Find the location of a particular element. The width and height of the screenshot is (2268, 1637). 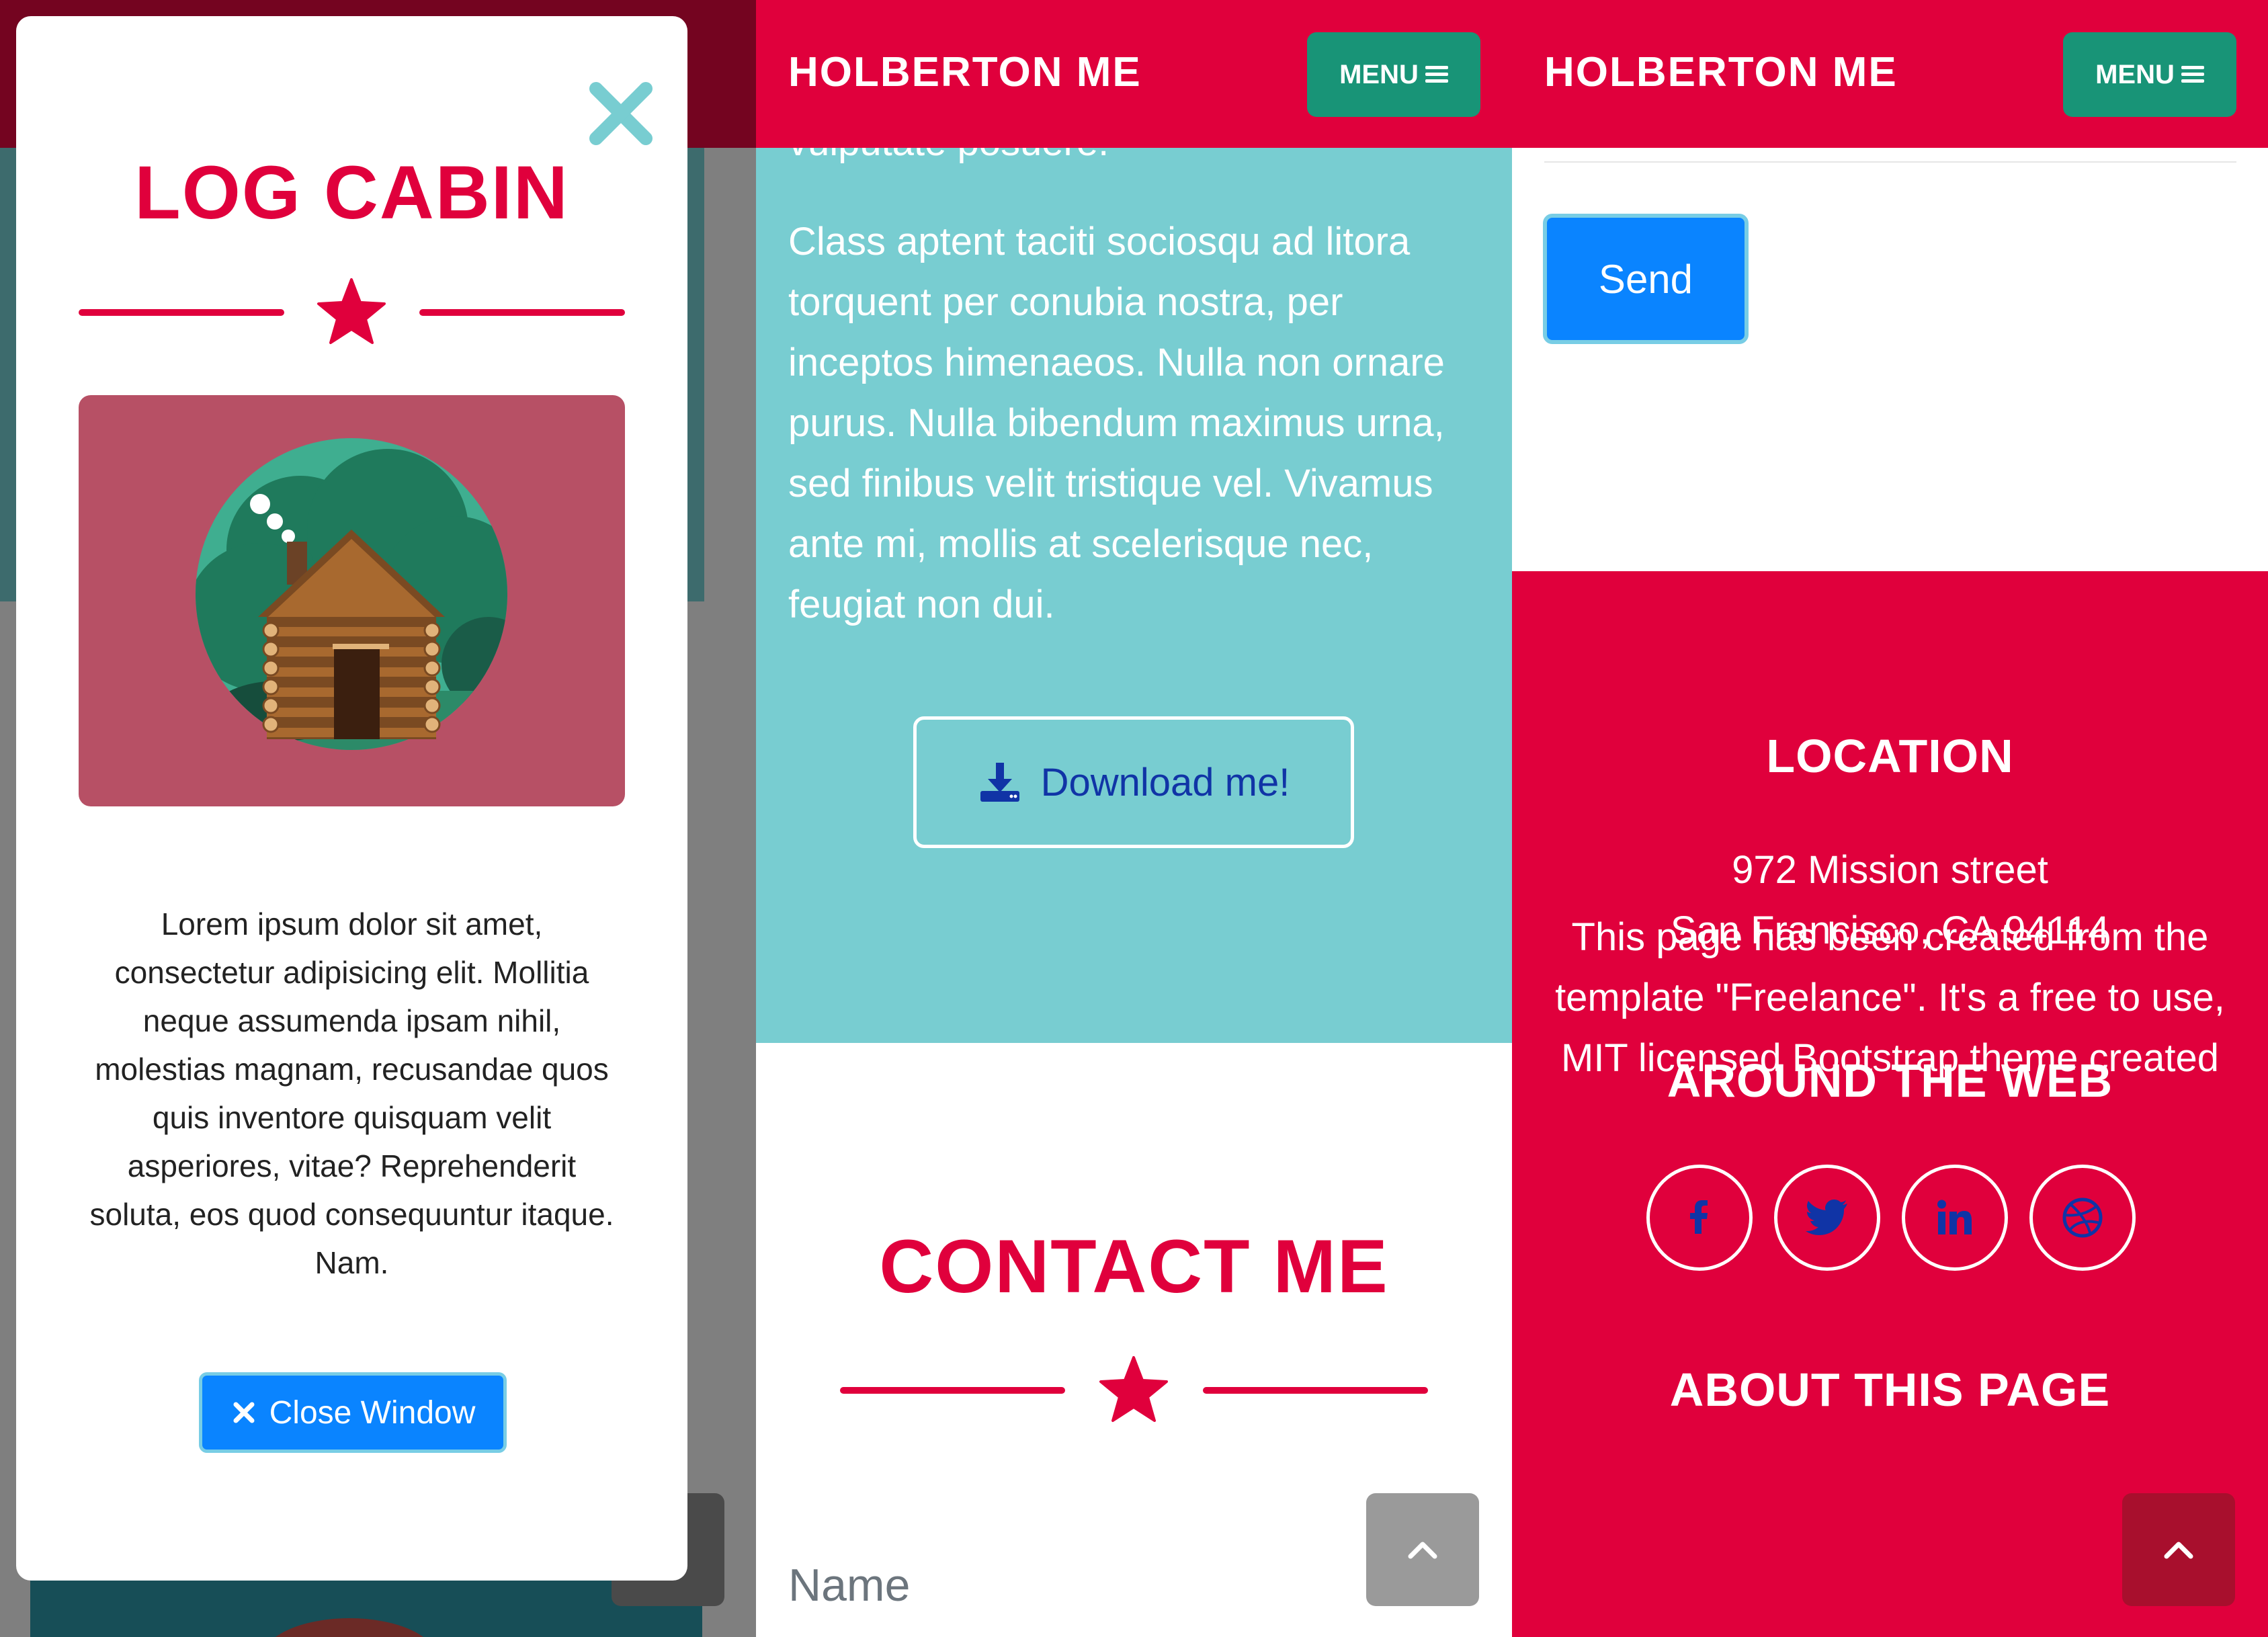

dribbble-button is located at coordinates (2083, 1218).